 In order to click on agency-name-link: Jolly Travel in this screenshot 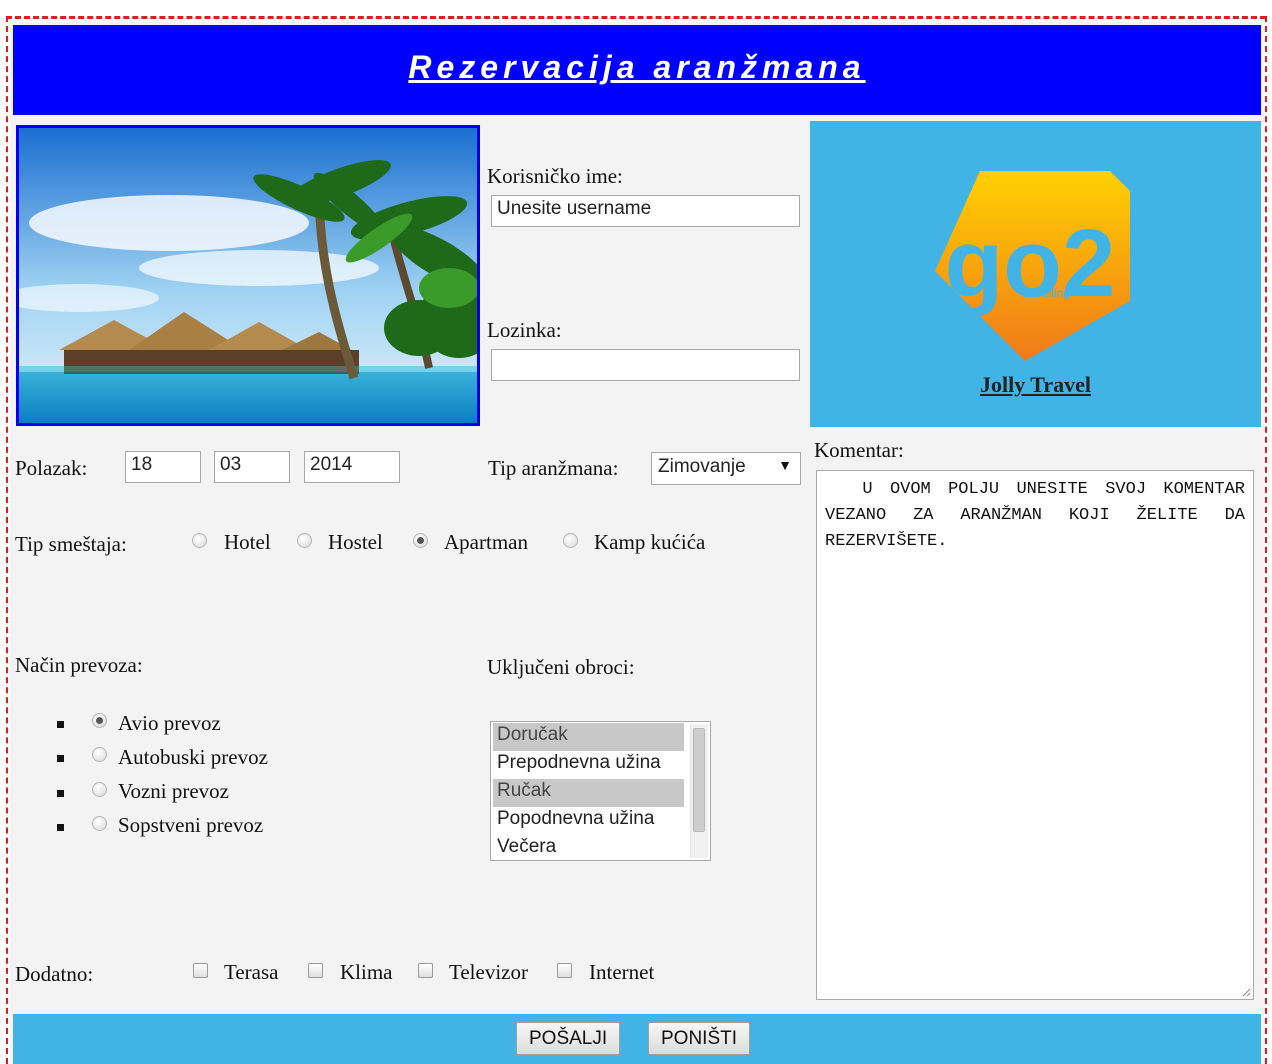, I will do `click(1035, 385)`.